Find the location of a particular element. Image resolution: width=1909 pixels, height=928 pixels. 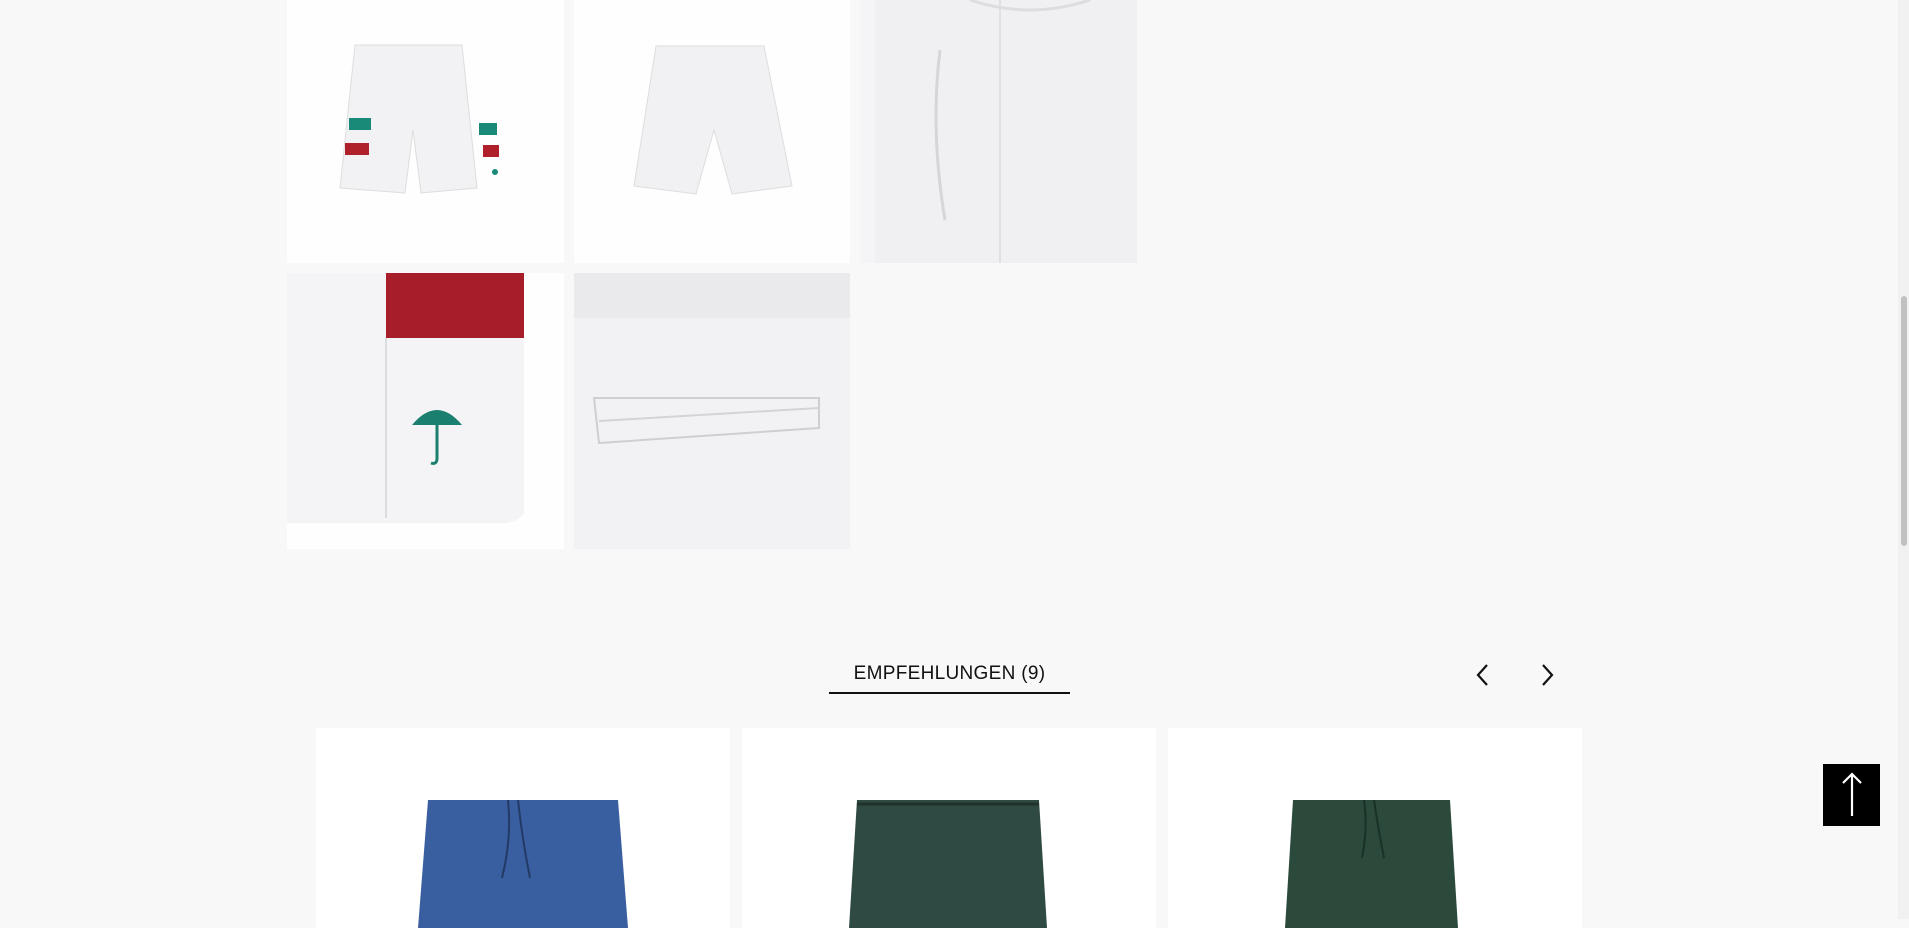

blue-shorts-image is located at coordinates (523, 863).